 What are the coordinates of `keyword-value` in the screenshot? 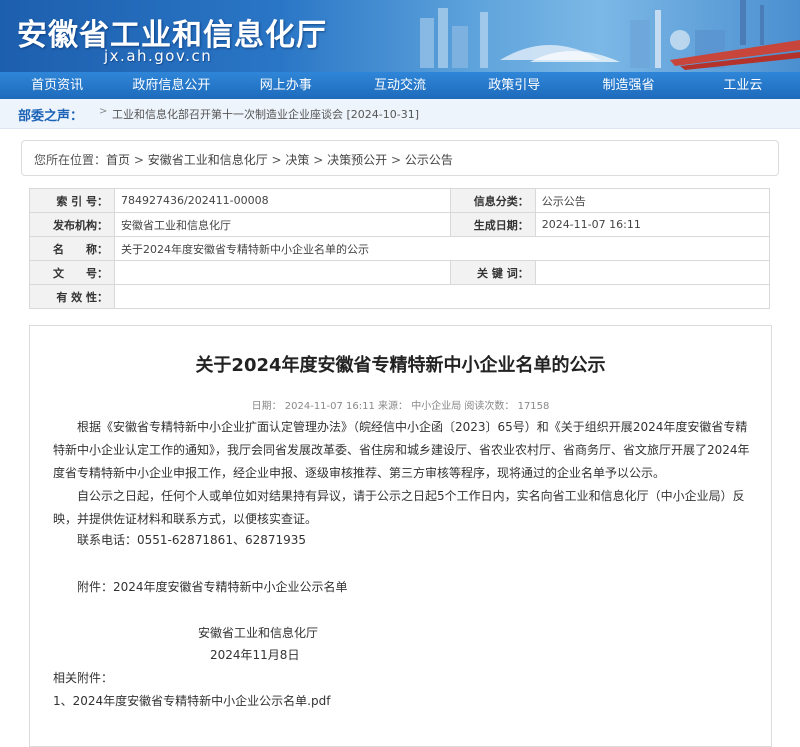 It's located at (652, 272).